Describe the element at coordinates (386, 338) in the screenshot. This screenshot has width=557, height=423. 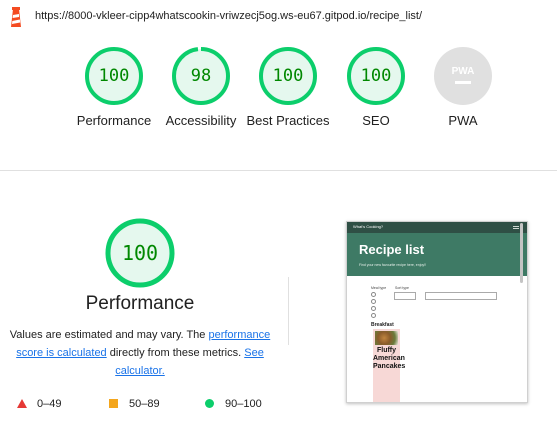
I see `pancake-image` at that location.